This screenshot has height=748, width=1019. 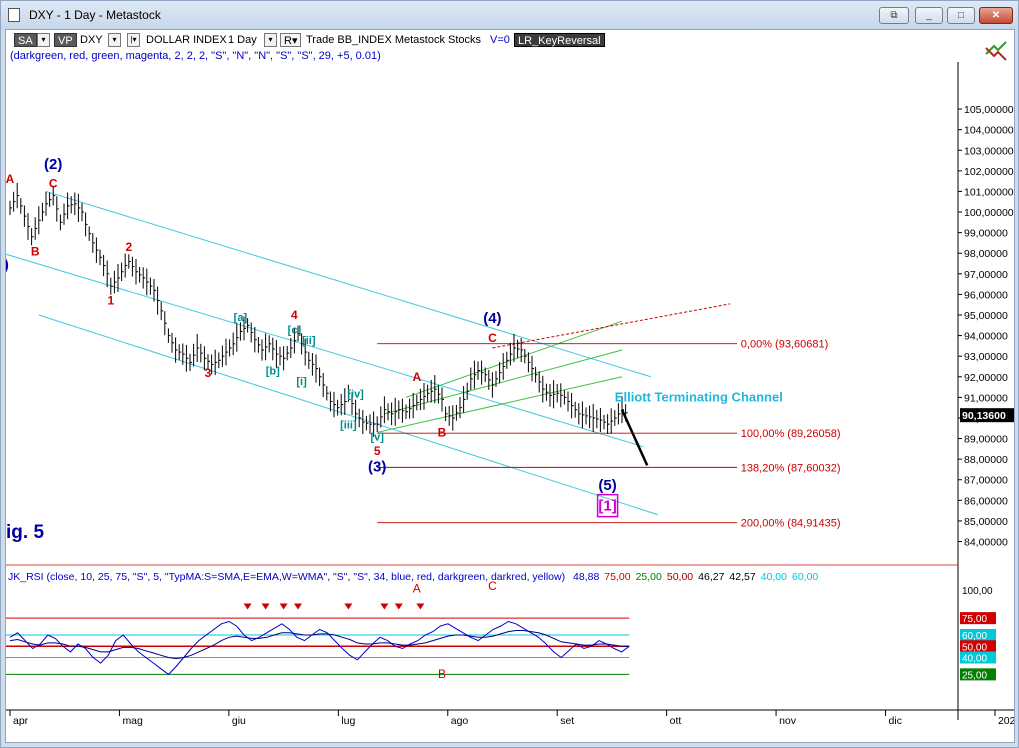 What do you see at coordinates (348, 284) in the screenshot?
I see `channel-line` at bounding box center [348, 284].